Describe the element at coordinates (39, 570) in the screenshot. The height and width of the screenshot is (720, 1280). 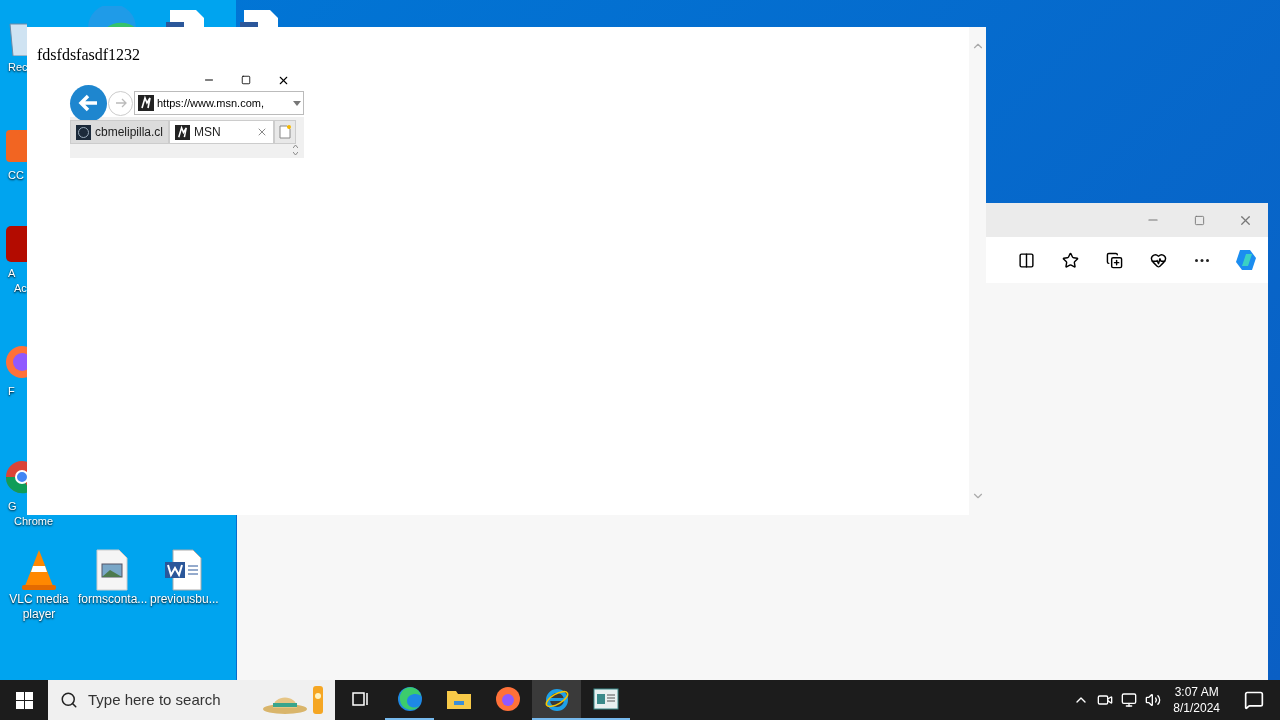
I see `traffic-cone-icon` at that location.